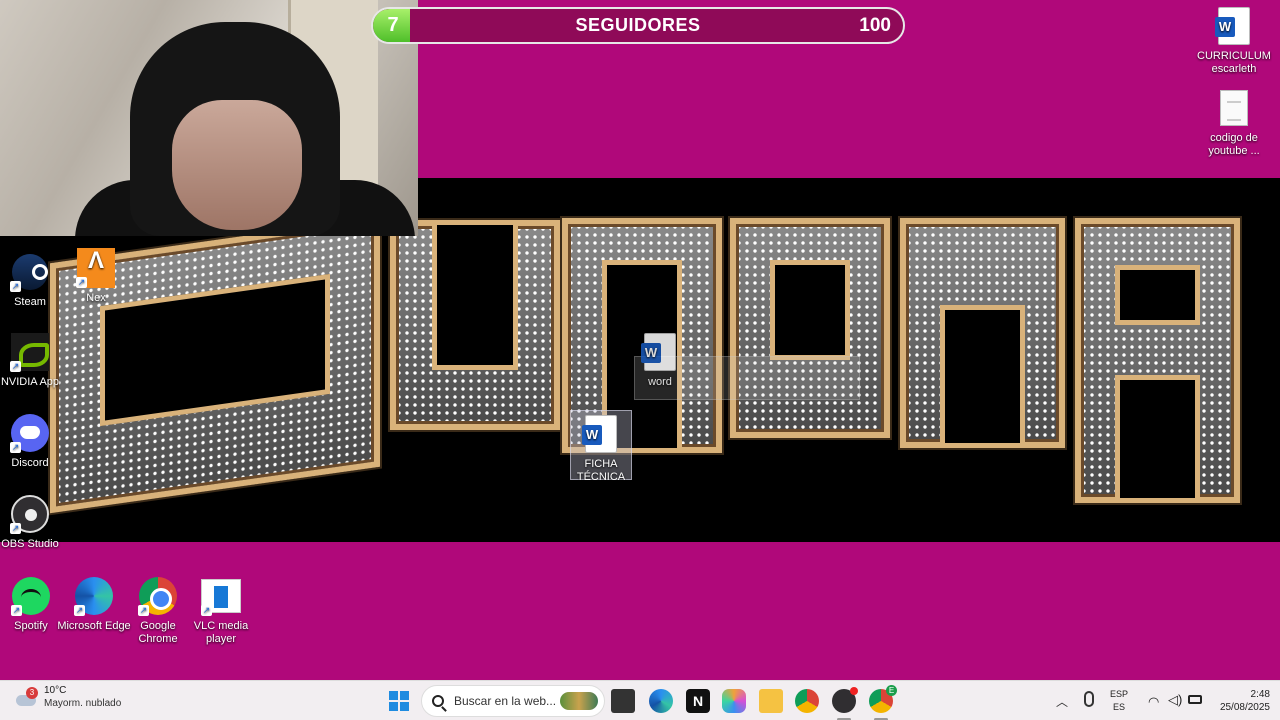 The height and width of the screenshot is (720, 1280). I want to click on logo-letter-a-gap, so click(1157, 439).